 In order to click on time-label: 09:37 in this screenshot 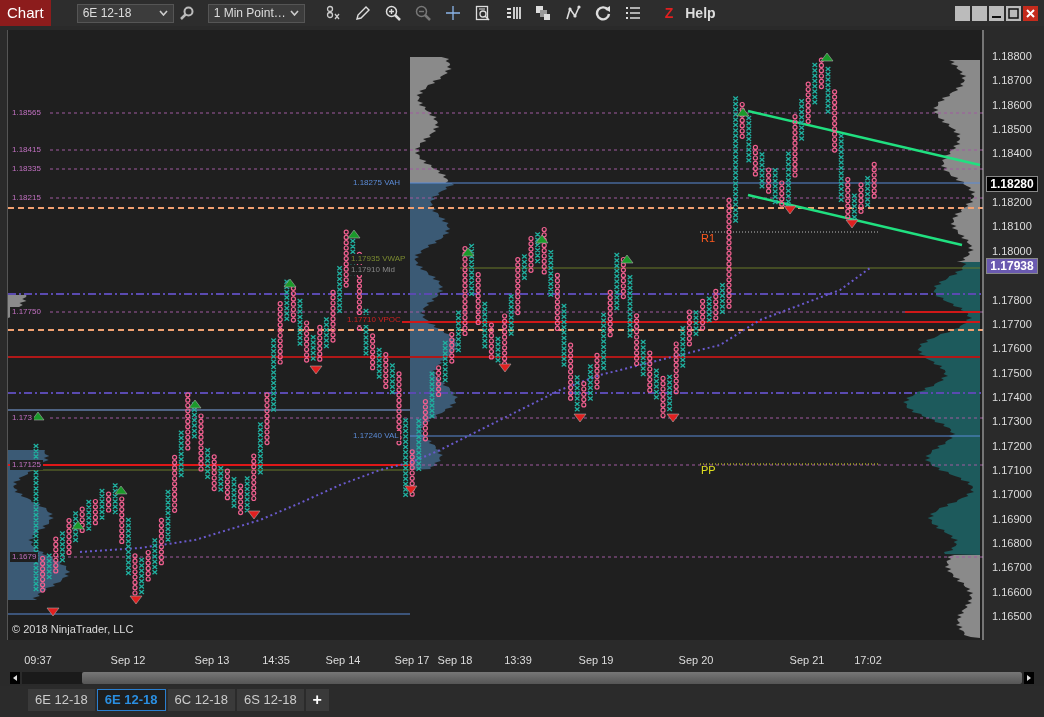, I will do `click(38, 660)`.